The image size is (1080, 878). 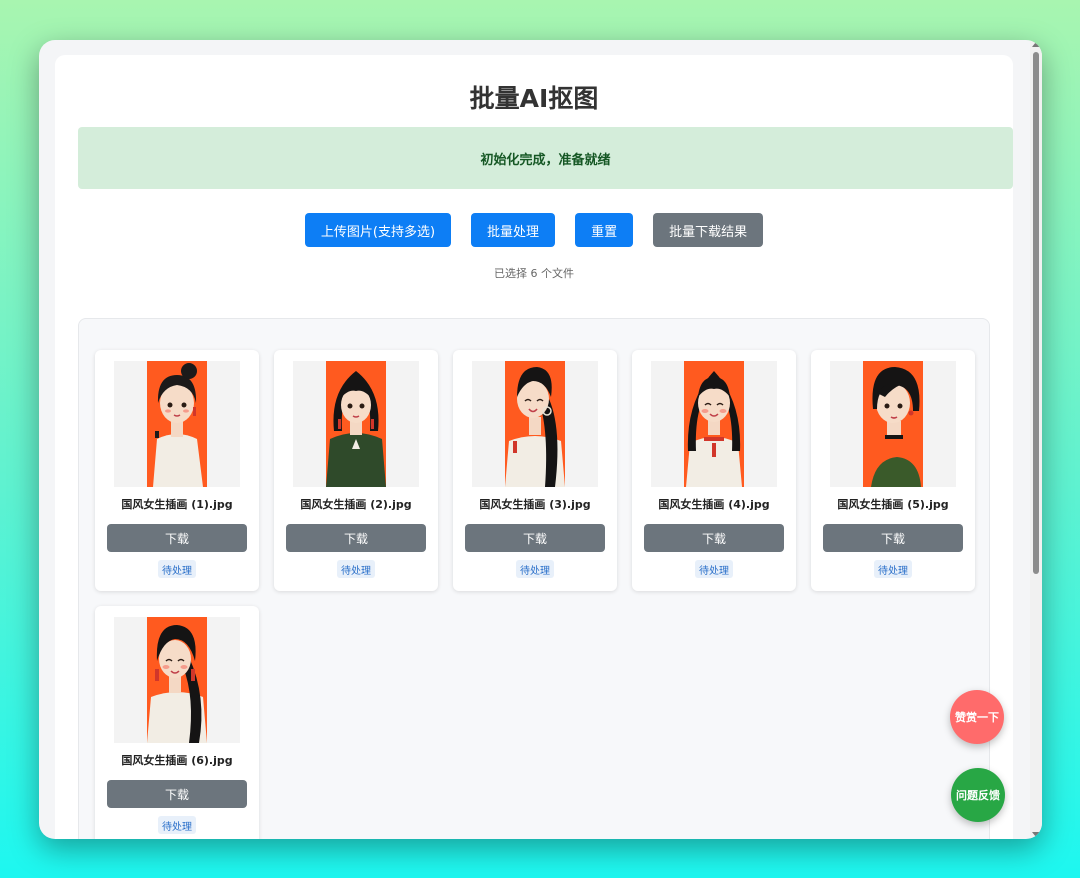 What do you see at coordinates (893, 504) in the screenshot?
I see `image-filename: 国风女生插画 (5).jpg` at bounding box center [893, 504].